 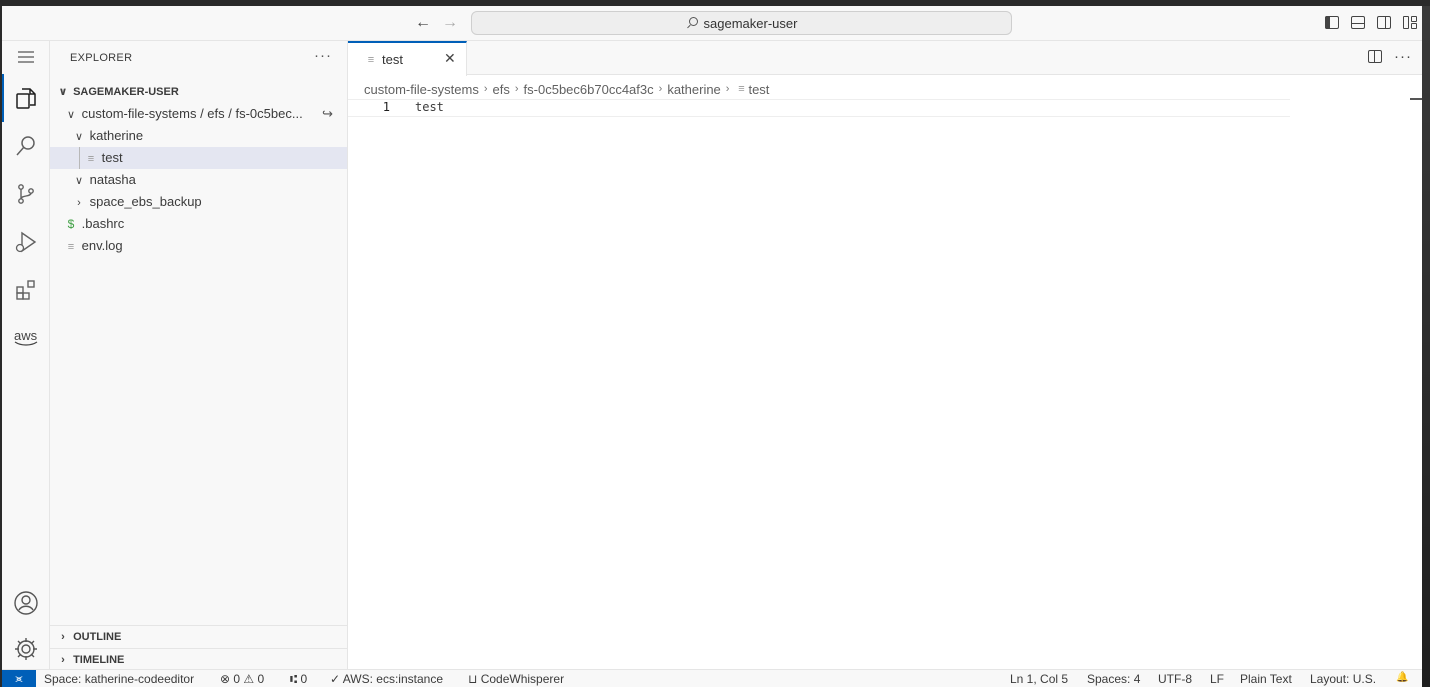 What do you see at coordinates (819, 108) in the screenshot?
I see `current-line-highlight` at bounding box center [819, 108].